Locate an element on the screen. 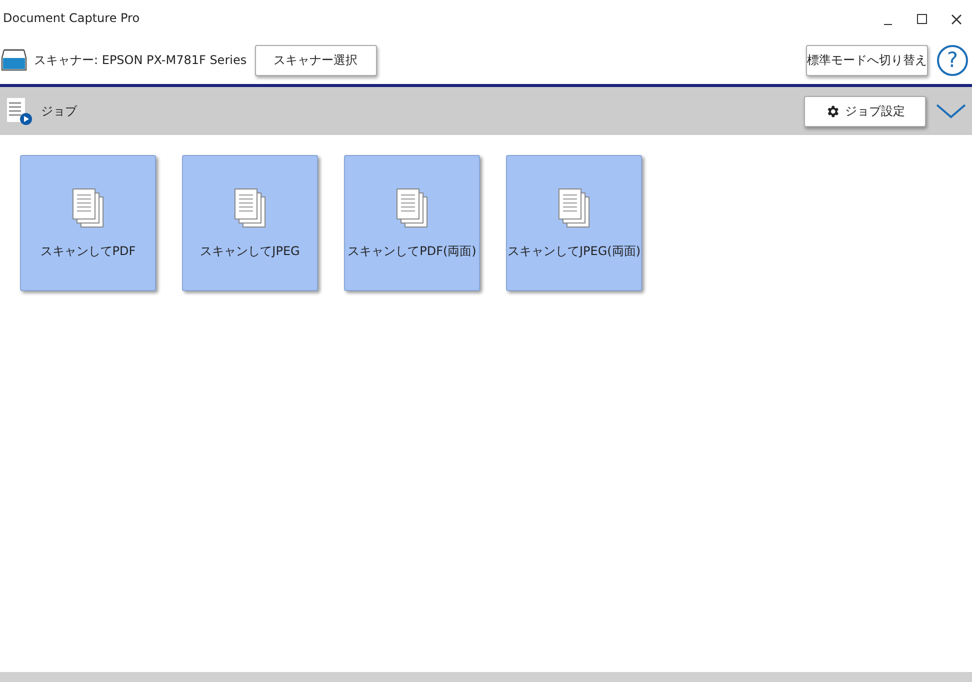 The width and height of the screenshot is (972, 682). job-tile: スキャンしてJPEG(両面) is located at coordinates (574, 223).